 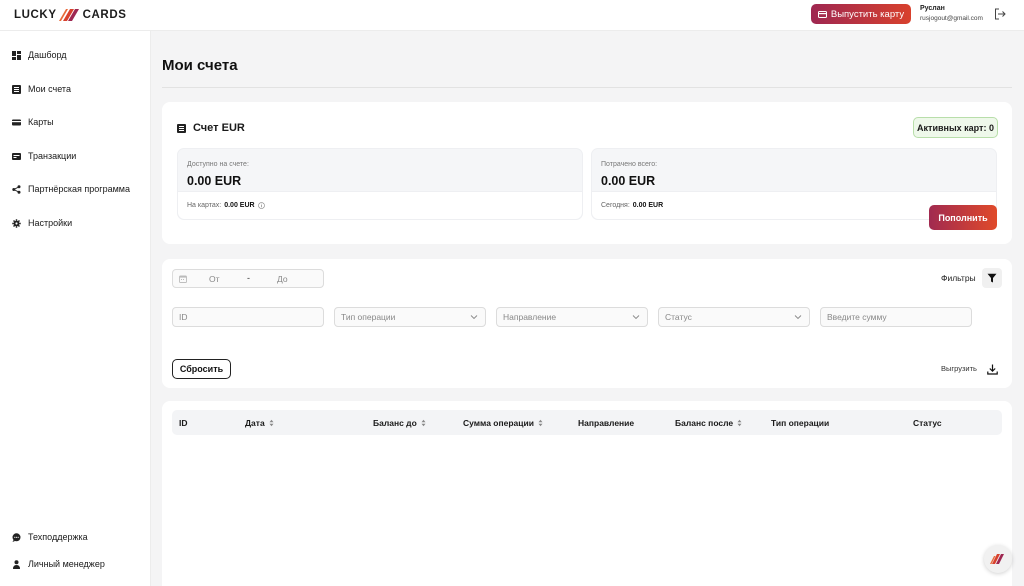 I want to click on column-label: Баланс до, so click(x=395, y=423).